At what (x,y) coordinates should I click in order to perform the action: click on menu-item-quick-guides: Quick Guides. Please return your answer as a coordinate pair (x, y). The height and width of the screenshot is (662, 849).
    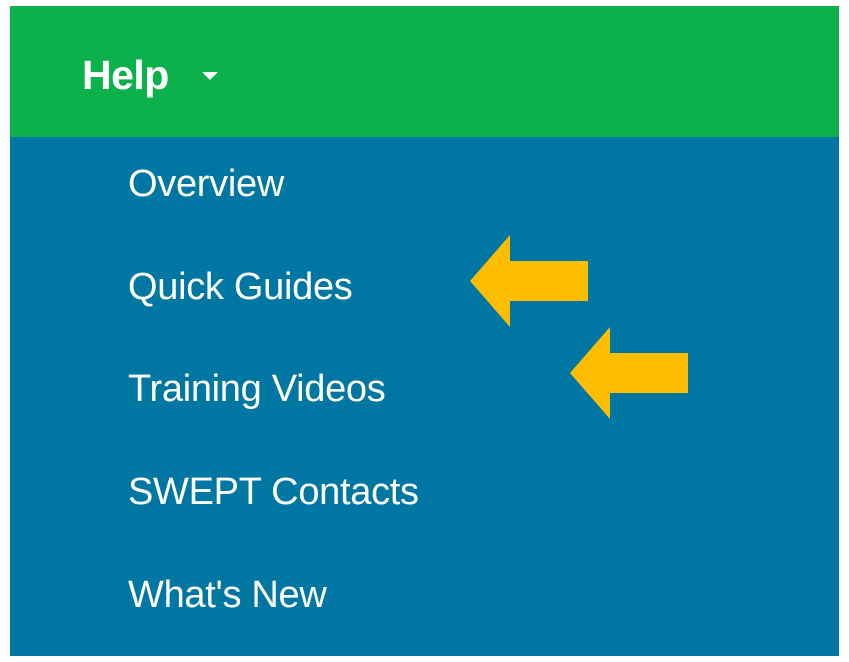
    Looking at the image, I should click on (240, 287).